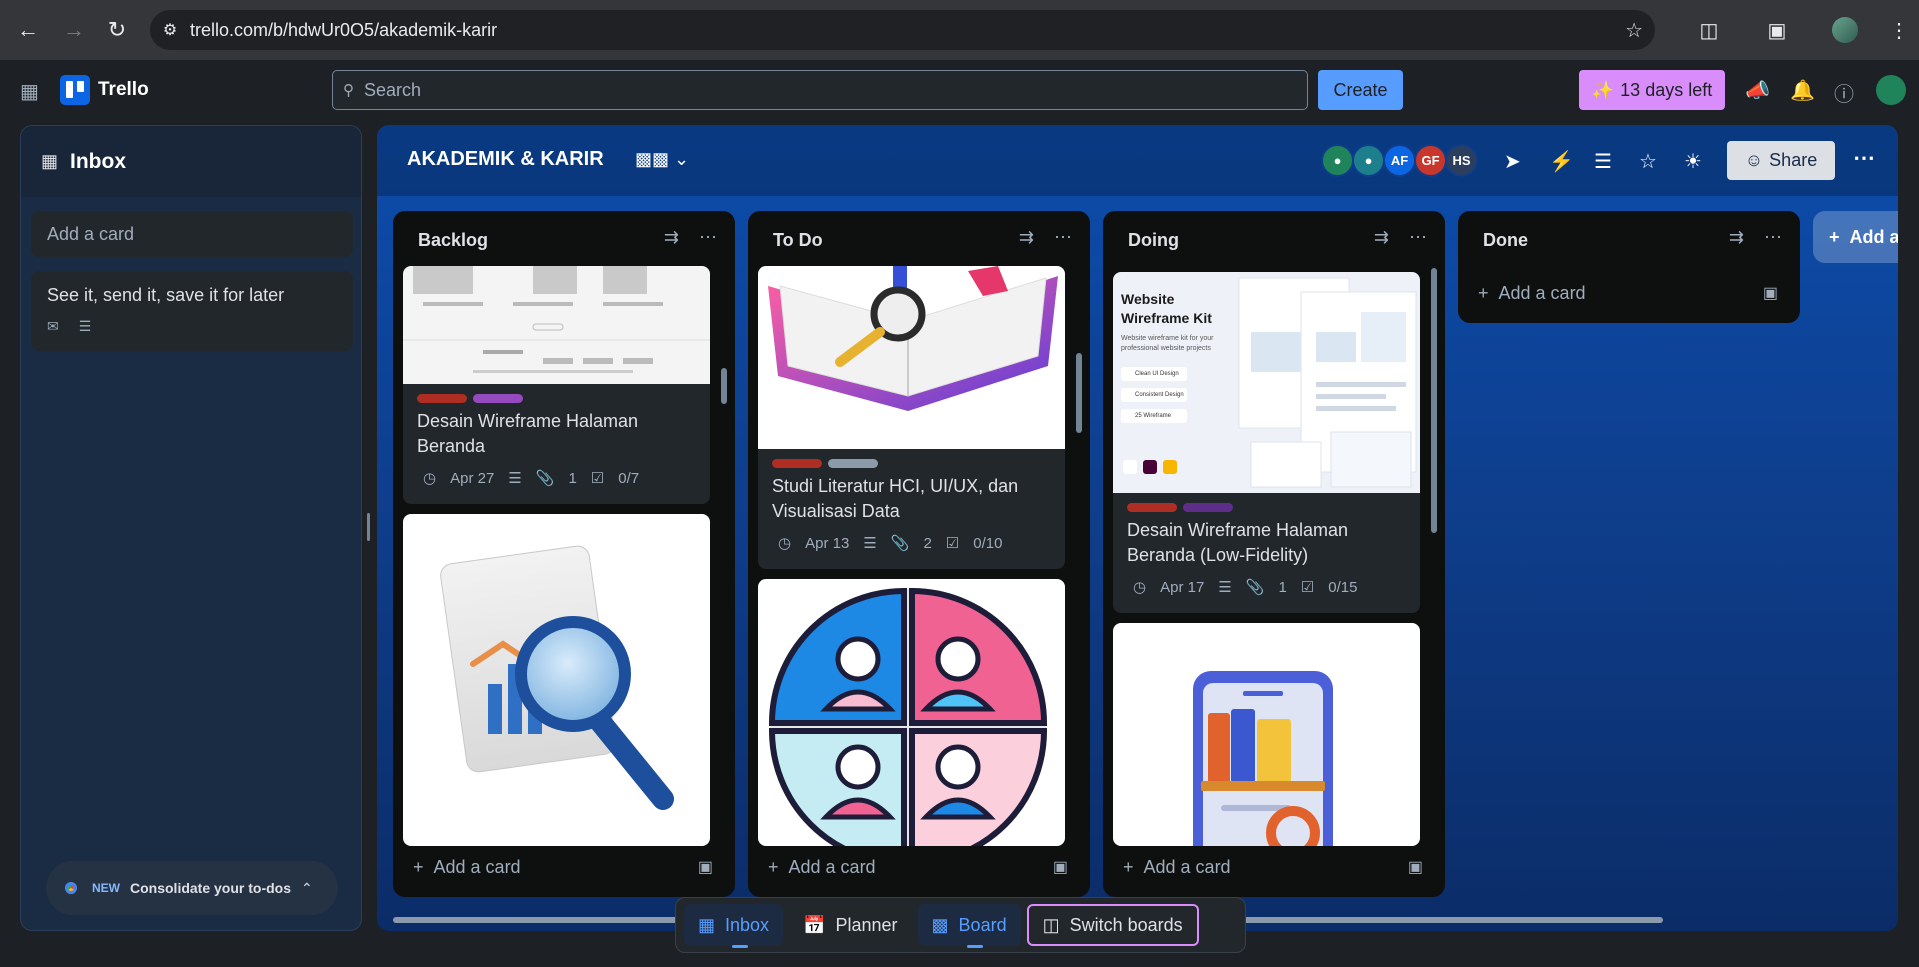 The image size is (1919, 967). What do you see at coordinates (866, 924) in the screenshot?
I see `nav-planner-label: Planner` at bounding box center [866, 924].